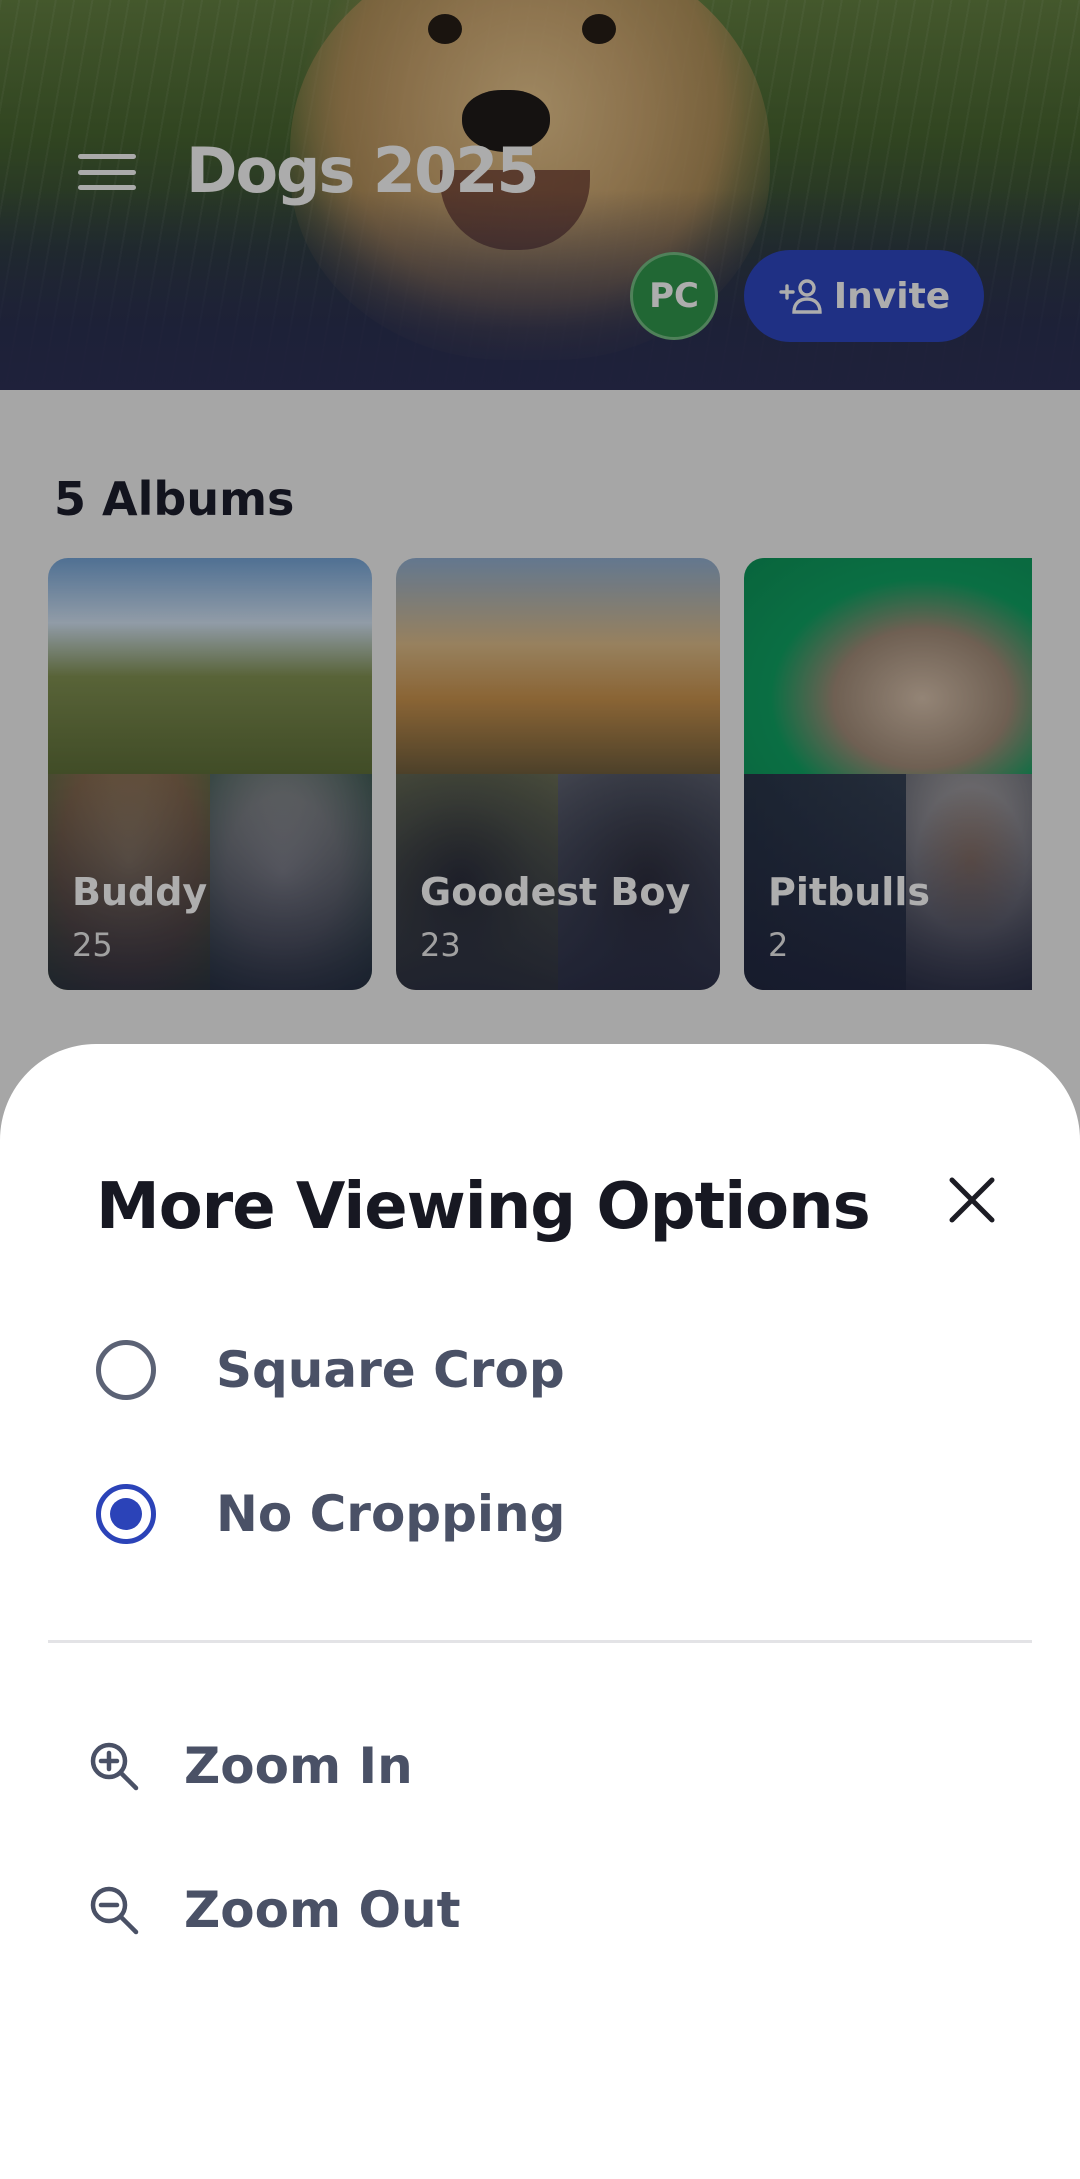 The width and height of the screenshot is (1080, 2179). I want to click on zoom-out-label: Zoom Out, so click(322, 1910).